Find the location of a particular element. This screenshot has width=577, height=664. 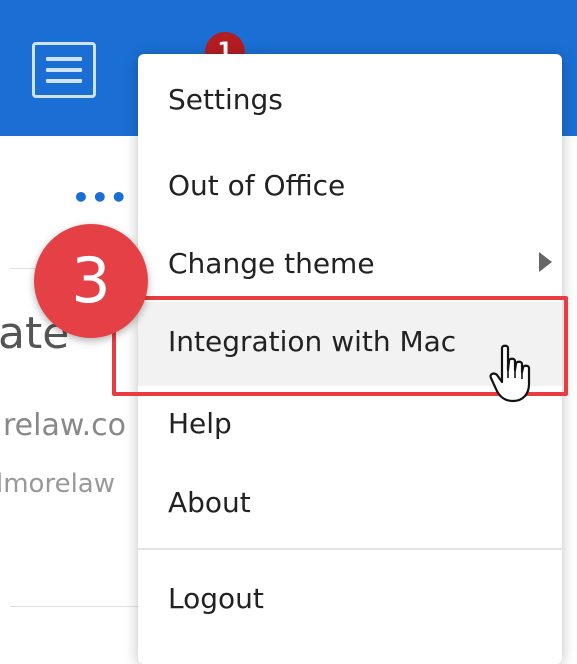

menu-divider is located at coordinates (350, 549).